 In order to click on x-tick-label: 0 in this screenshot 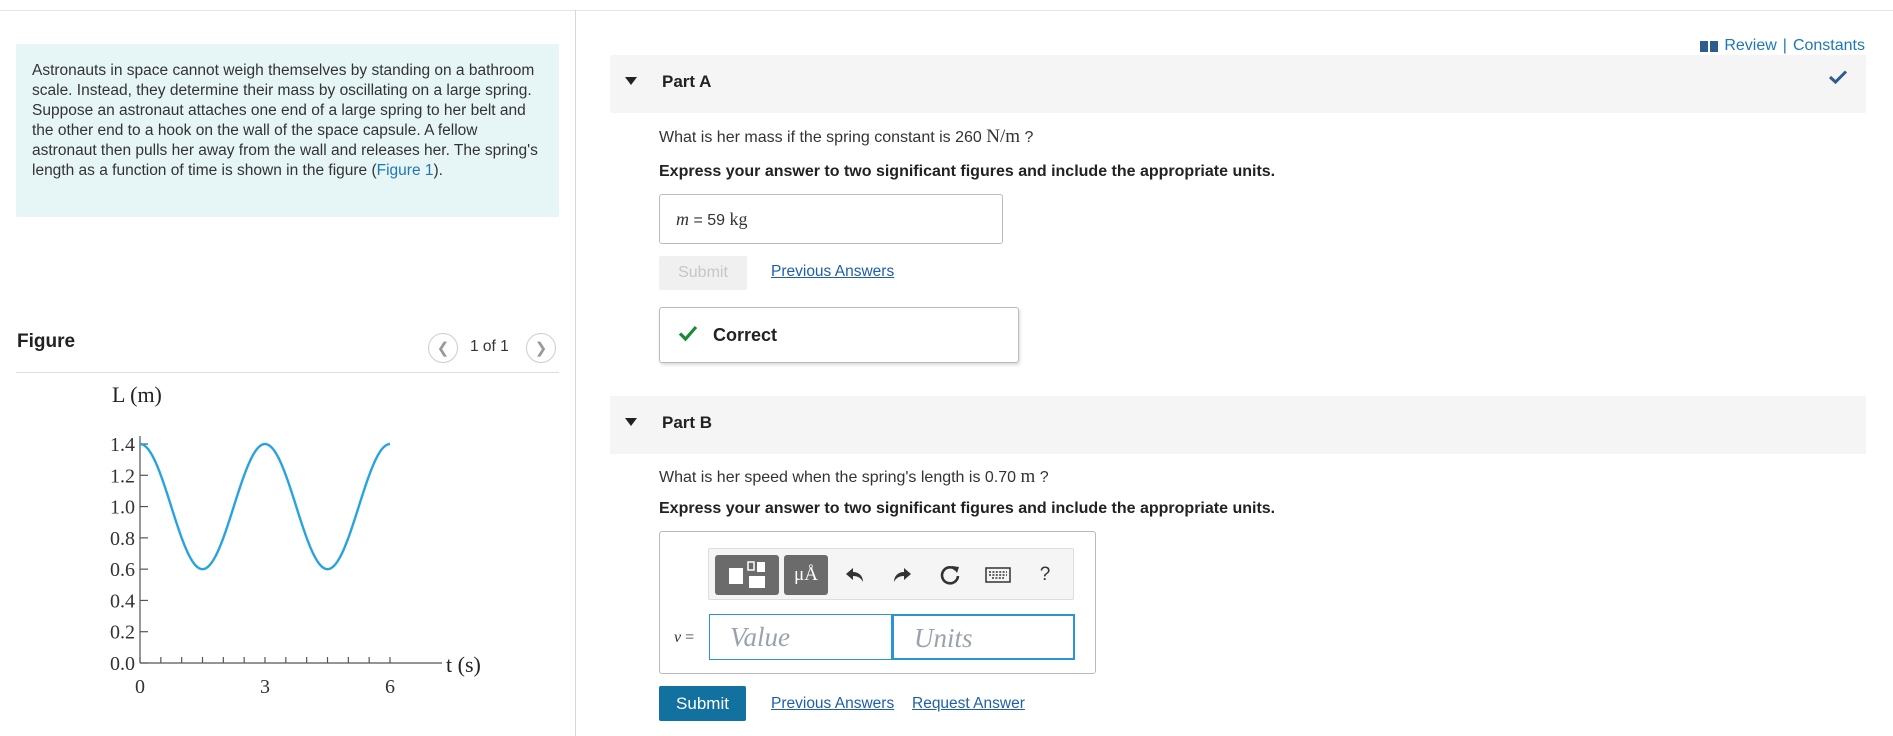, I will do `click(140, 687)`.